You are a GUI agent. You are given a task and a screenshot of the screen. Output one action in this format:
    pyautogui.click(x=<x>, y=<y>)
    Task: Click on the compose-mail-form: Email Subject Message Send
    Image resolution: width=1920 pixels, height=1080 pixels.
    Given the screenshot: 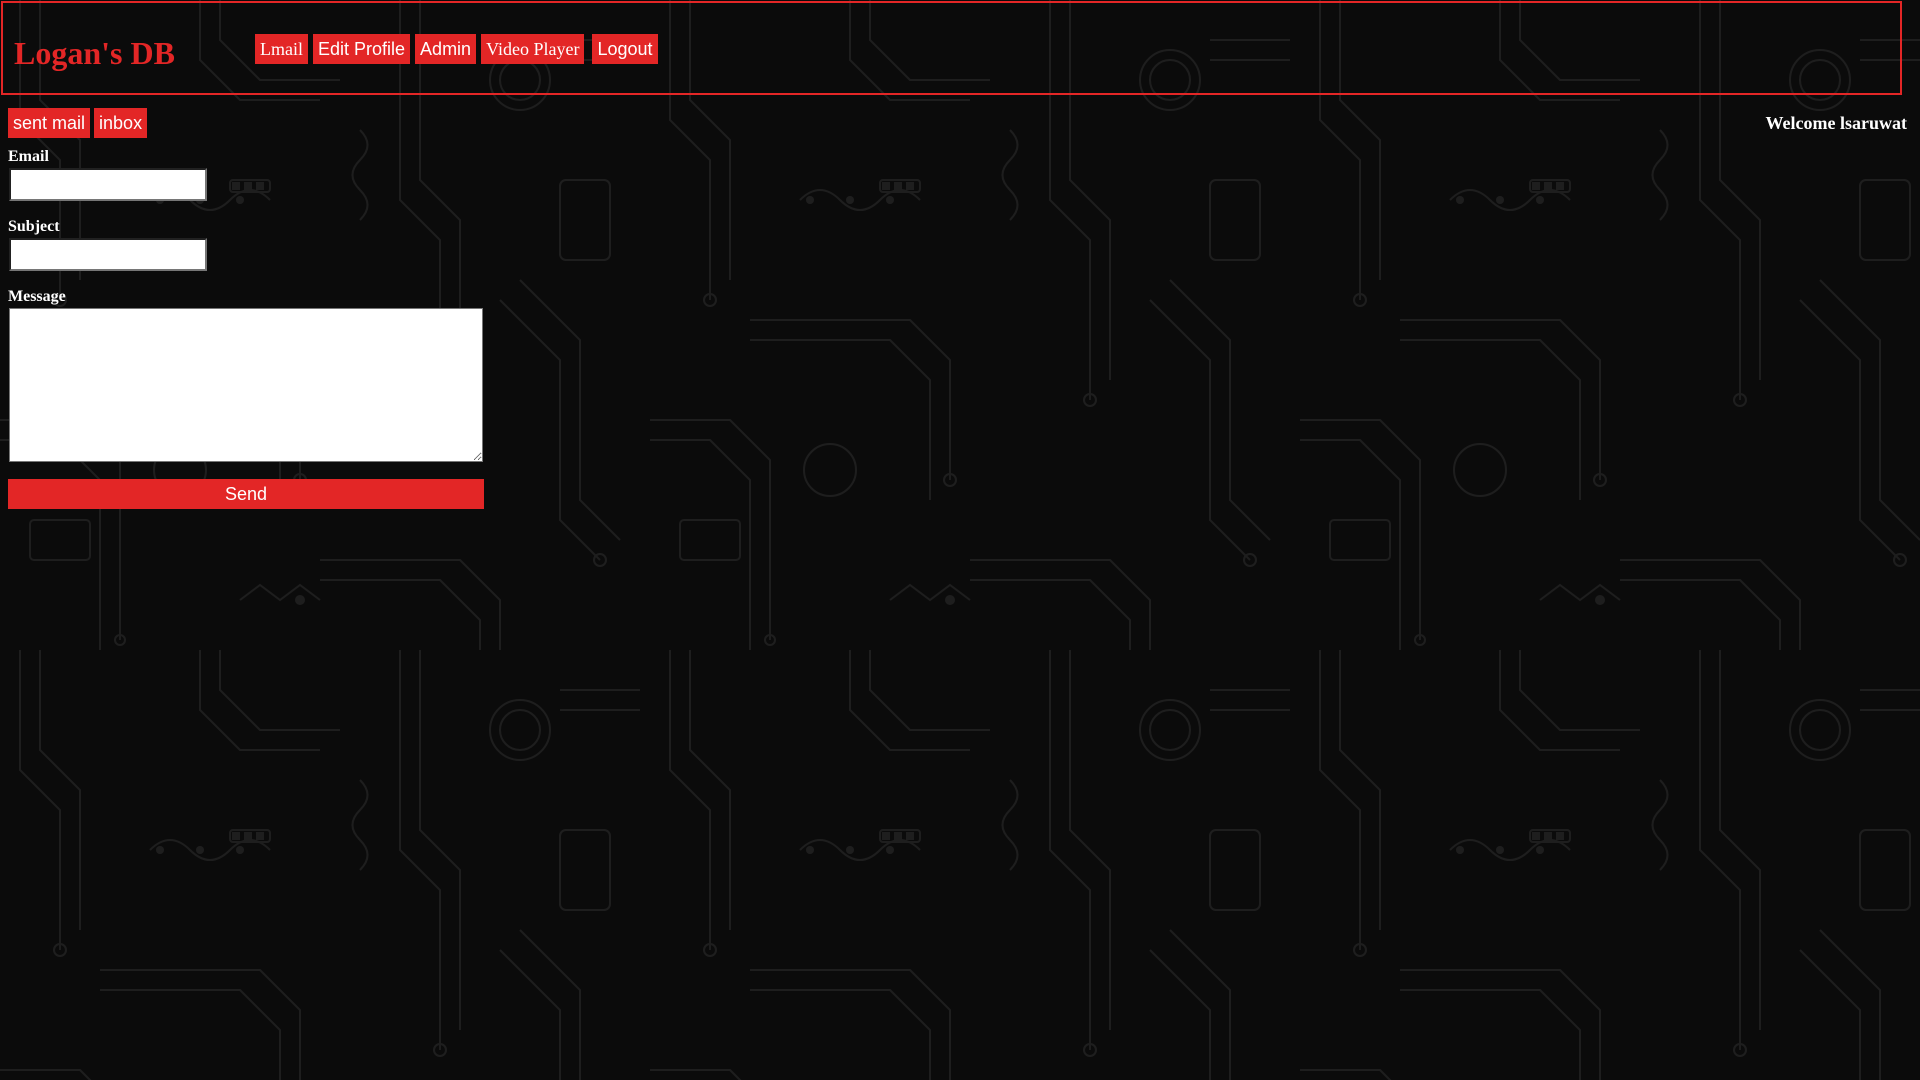 What is the action you would take?
    pyautogui.click(x=246, y=328)
    